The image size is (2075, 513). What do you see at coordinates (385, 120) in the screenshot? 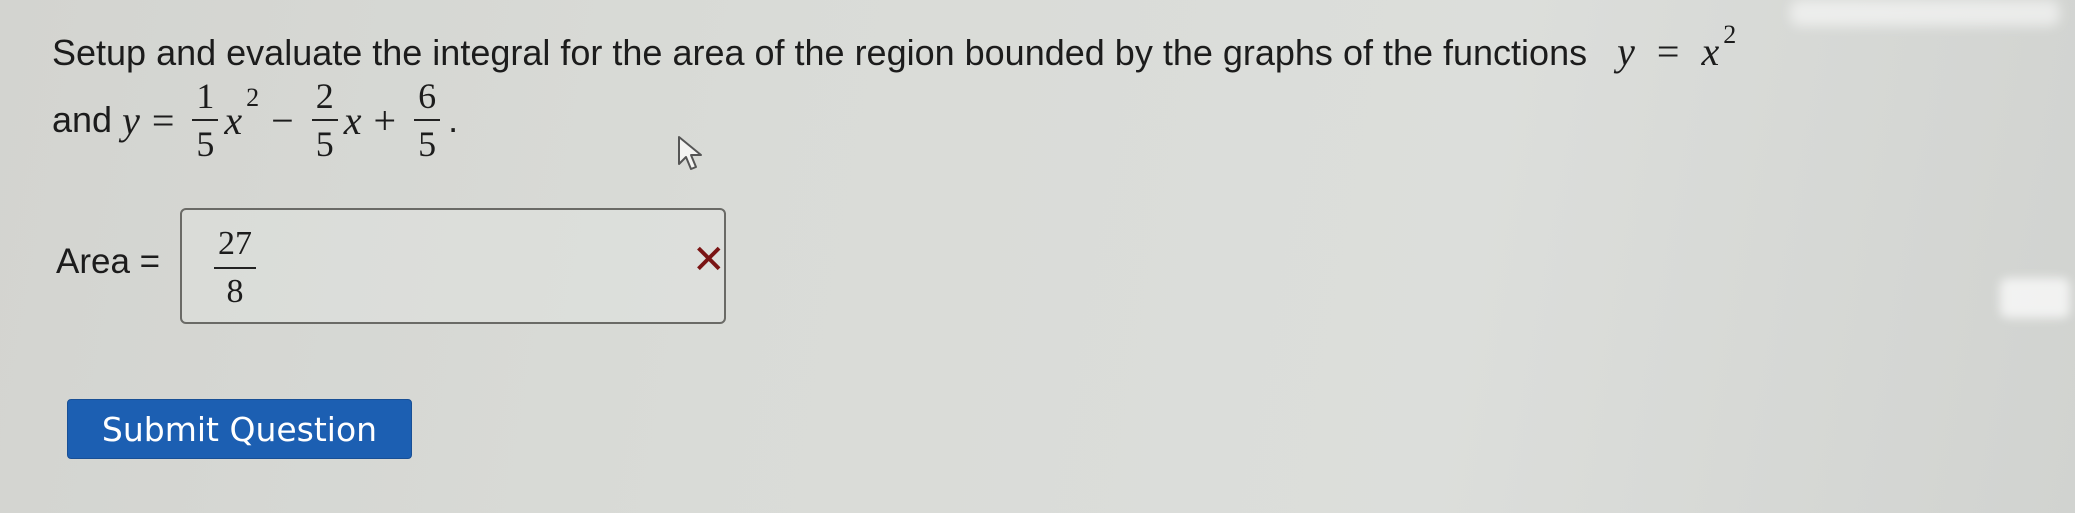
I see `plus-sign: +` at bounding box center [385, 120].